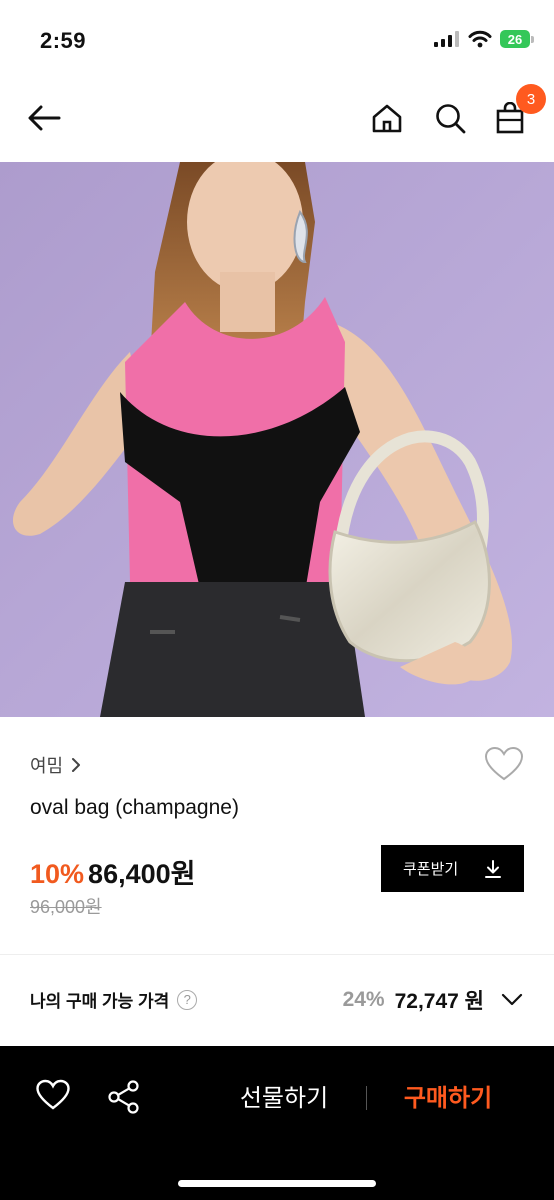 The image size is (554, 1200). I want to click on bottom-bar-separator, so click(366, 1098).